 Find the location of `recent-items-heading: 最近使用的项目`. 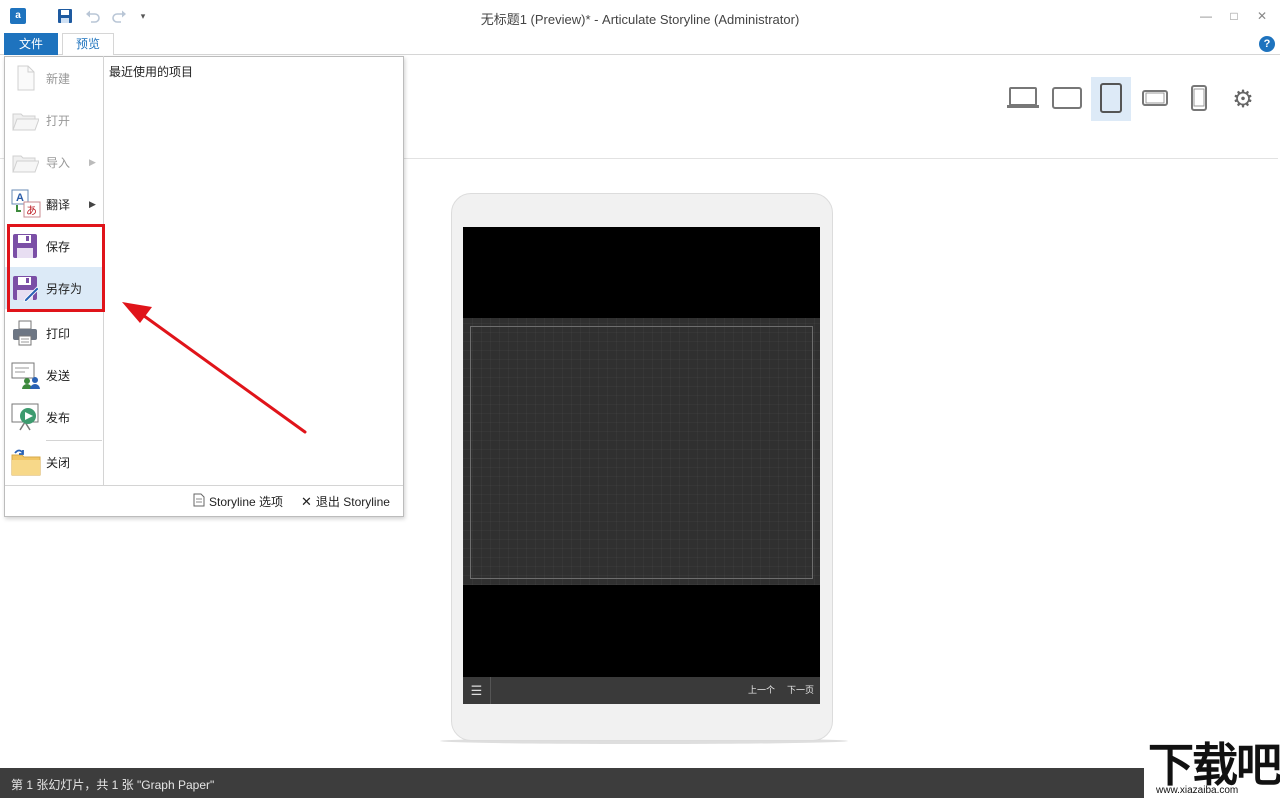

recent-items-heading: 最近使用的项目 is located at coordinates (151, 72).